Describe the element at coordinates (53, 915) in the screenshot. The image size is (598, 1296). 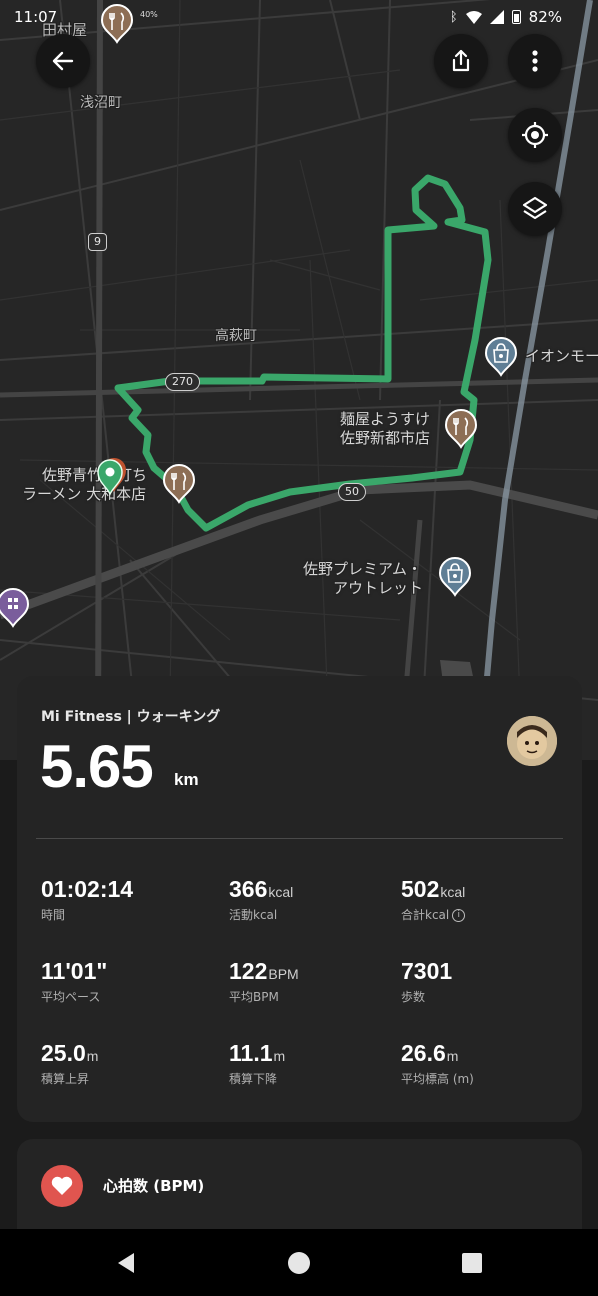
I see `stat-duration-label: 時間` at that location.